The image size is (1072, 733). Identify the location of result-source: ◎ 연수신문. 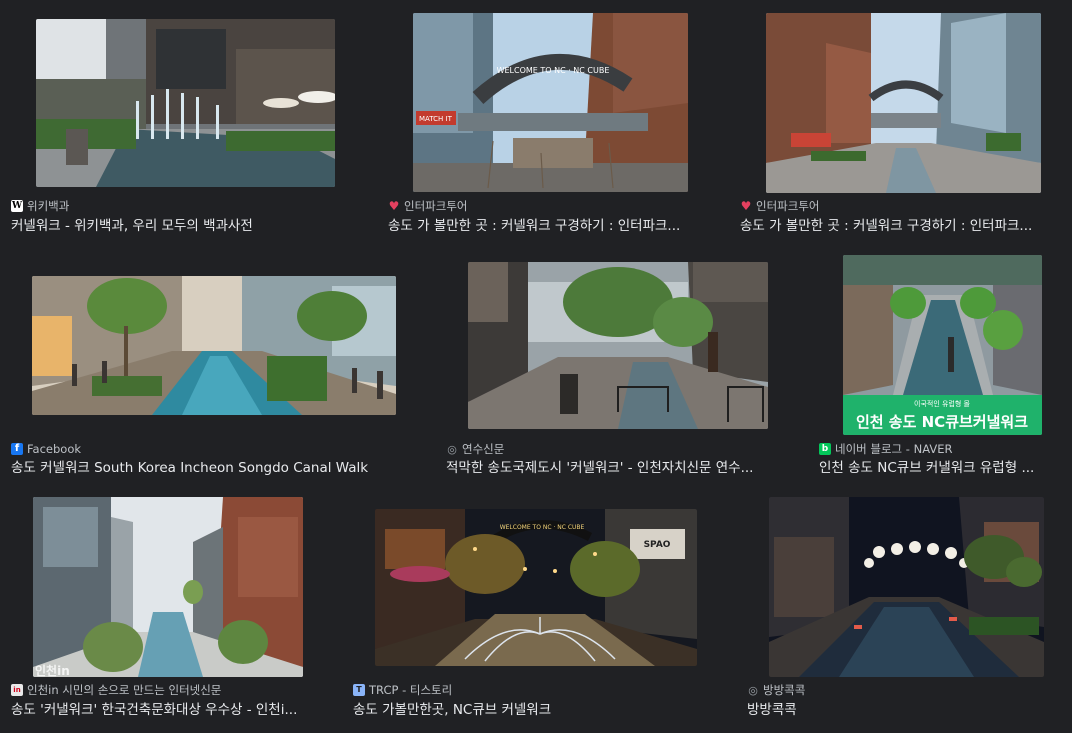
(475, 449).